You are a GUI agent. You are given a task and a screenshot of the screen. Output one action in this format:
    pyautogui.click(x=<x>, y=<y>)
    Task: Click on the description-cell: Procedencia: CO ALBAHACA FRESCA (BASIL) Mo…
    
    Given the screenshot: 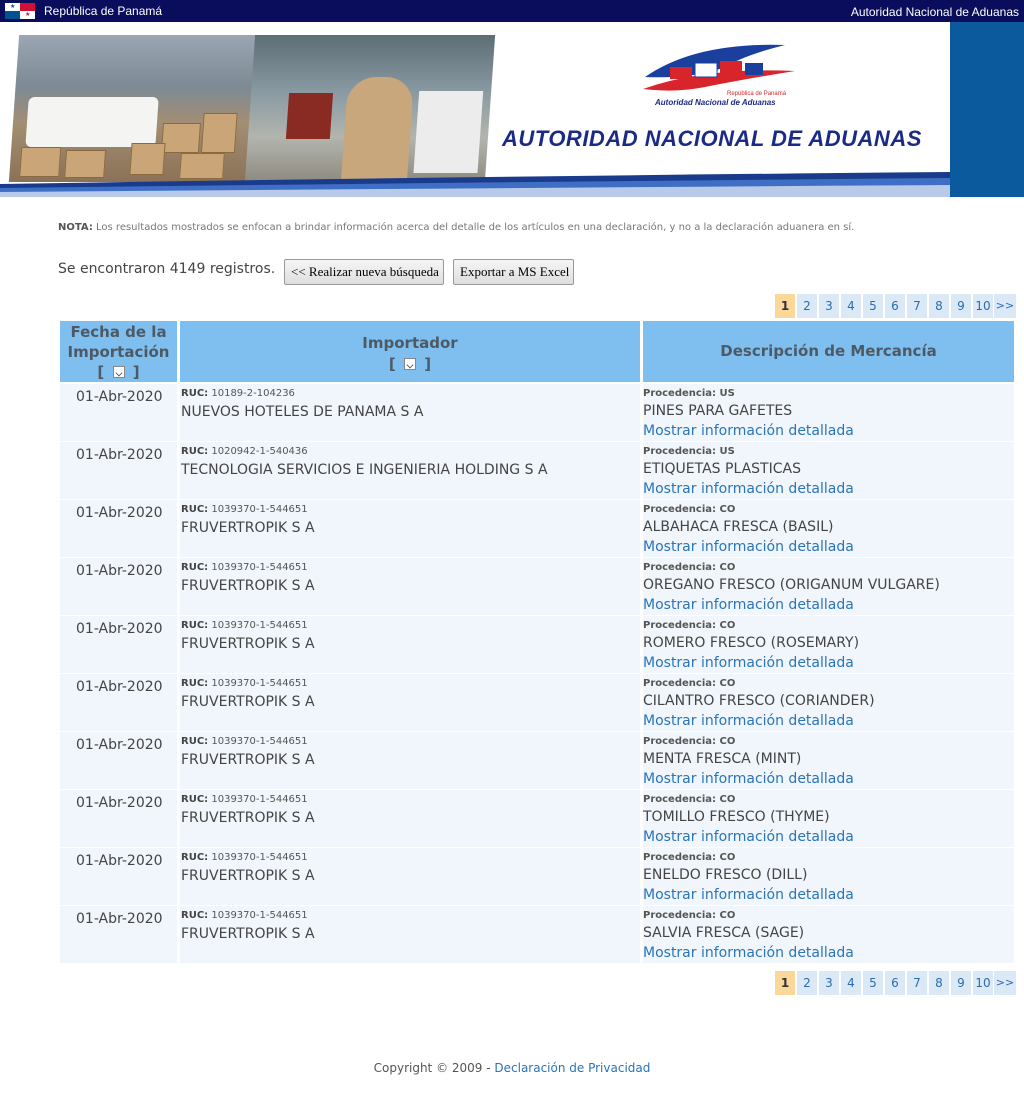 What is the action you would take?
    pyautogui.click(x=828, y=528)
    